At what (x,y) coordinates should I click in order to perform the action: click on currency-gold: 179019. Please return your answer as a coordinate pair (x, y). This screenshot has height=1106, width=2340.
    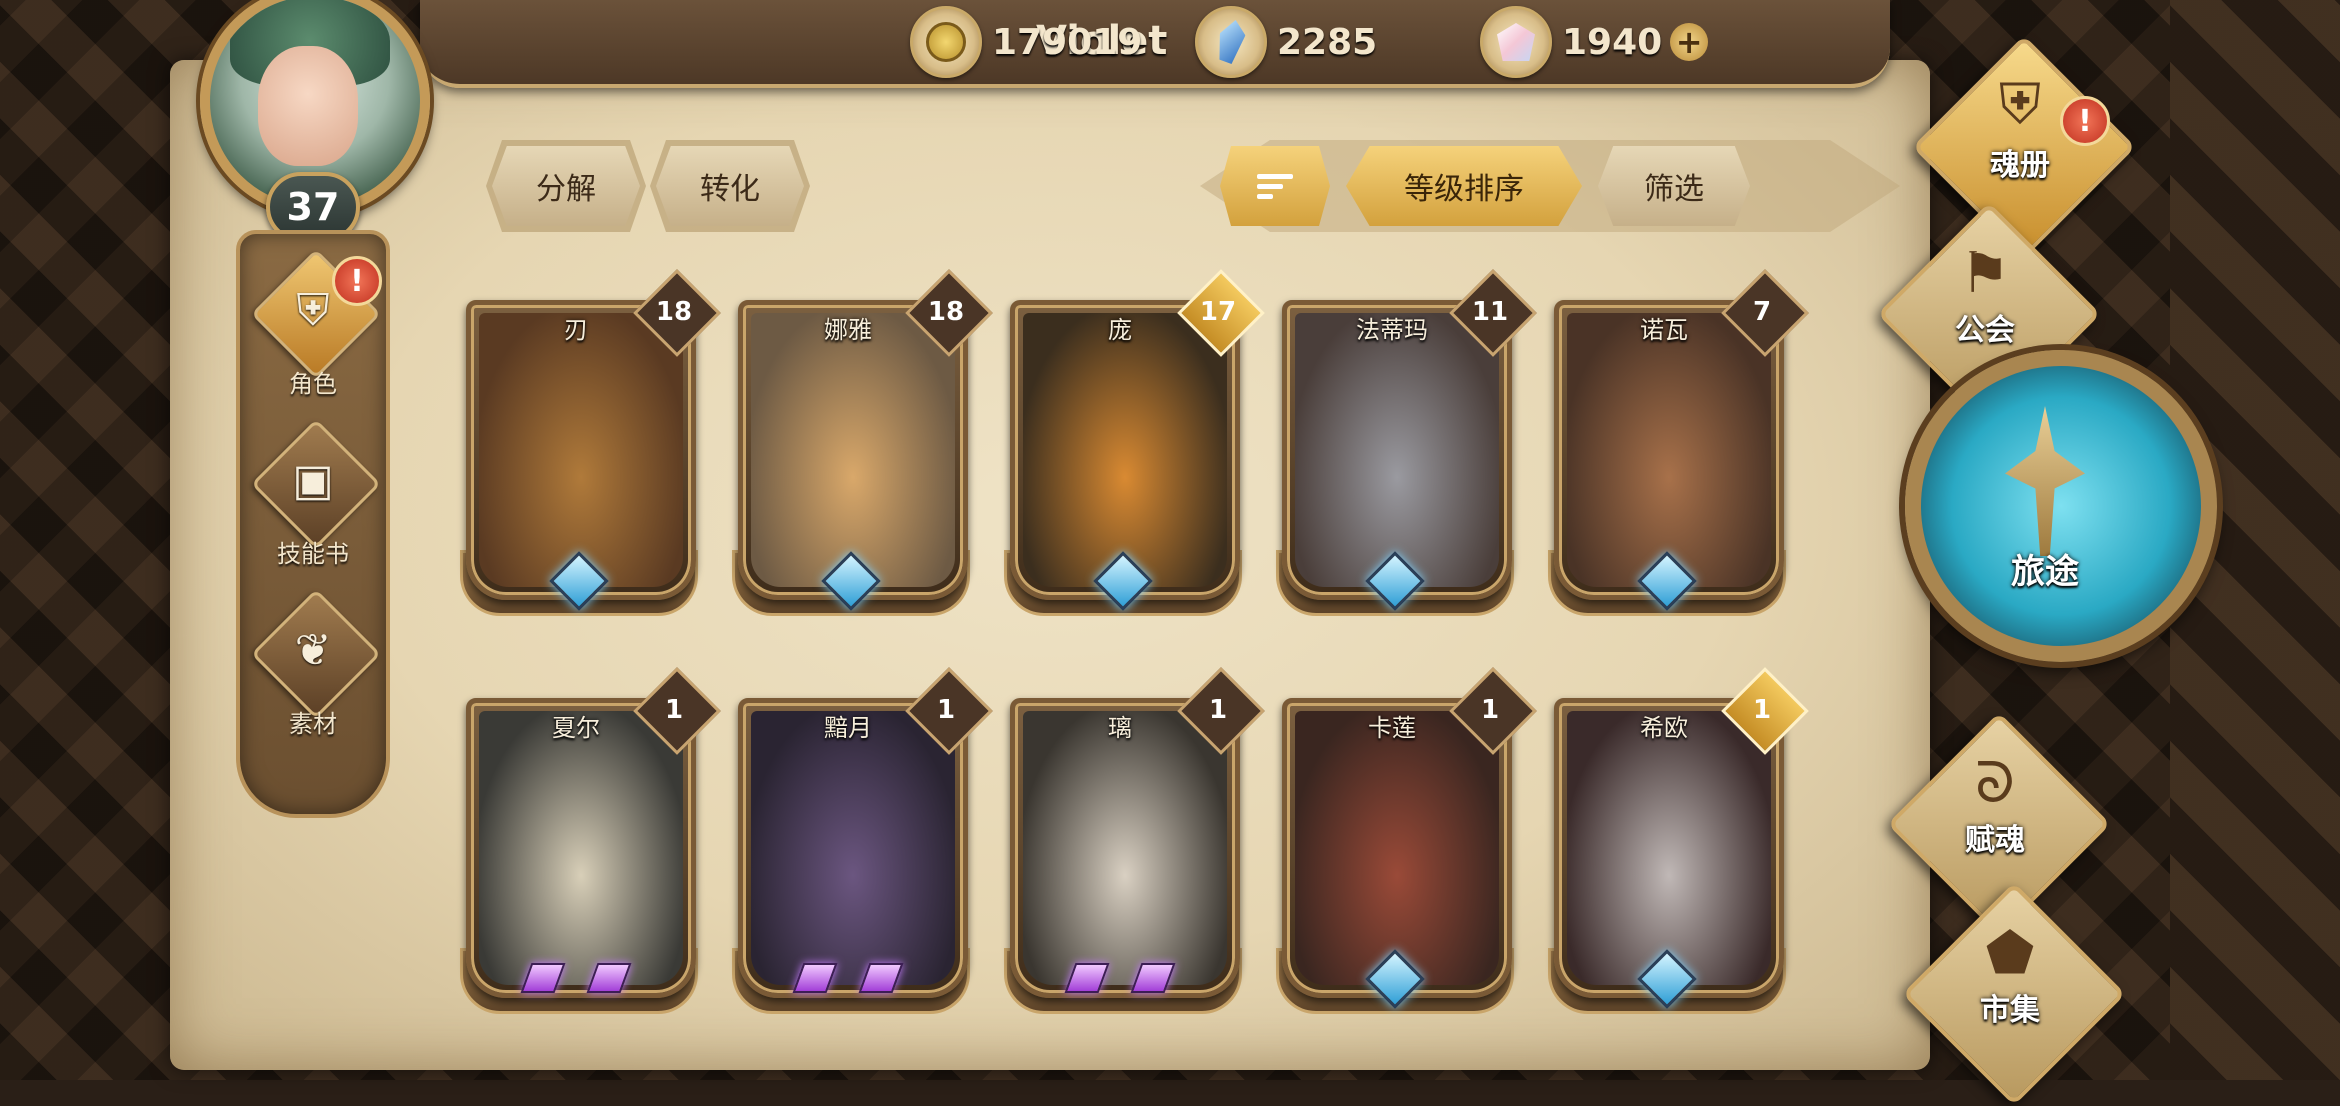
    Looking at the image, I should click on (1026, 42).